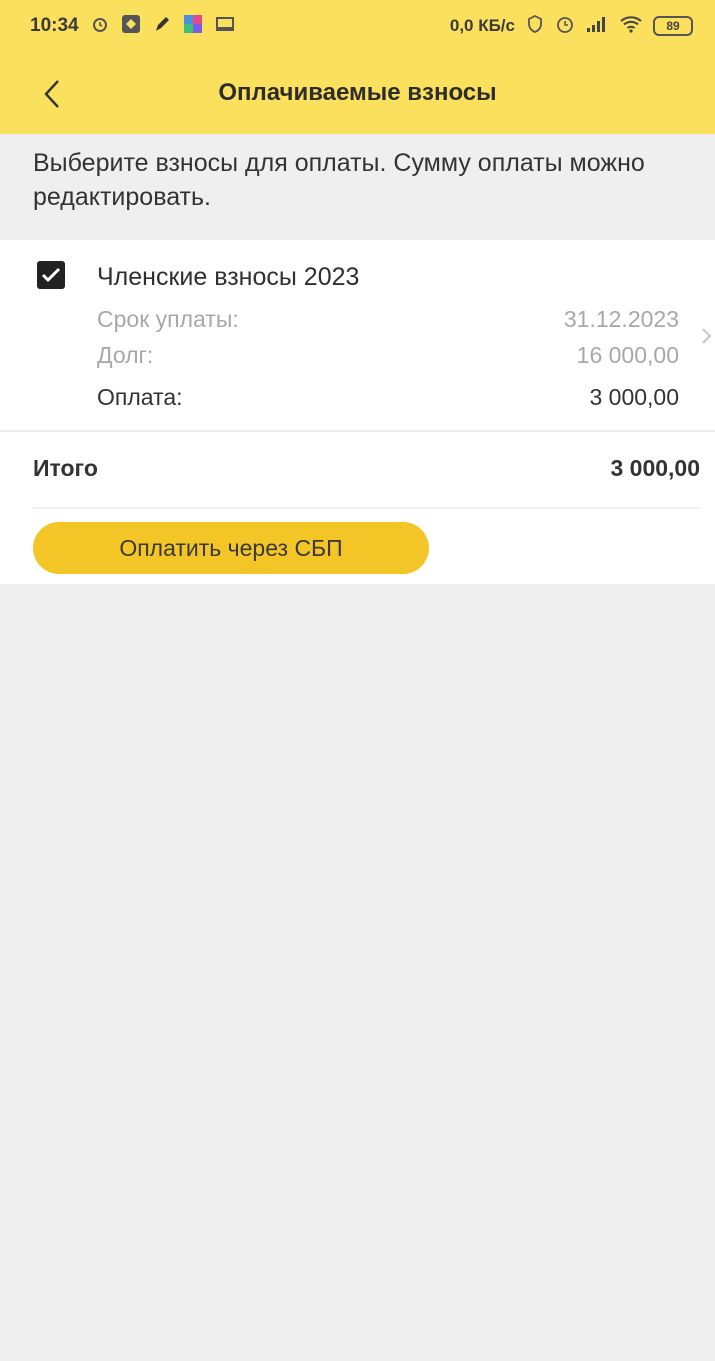 Image resolution: width=715 pixels, height=1361 pixels. Describe the element at coordinates (231, 548) in the screenshot. I see `pay-sbp-button: Оплатить через СБП` at that location.